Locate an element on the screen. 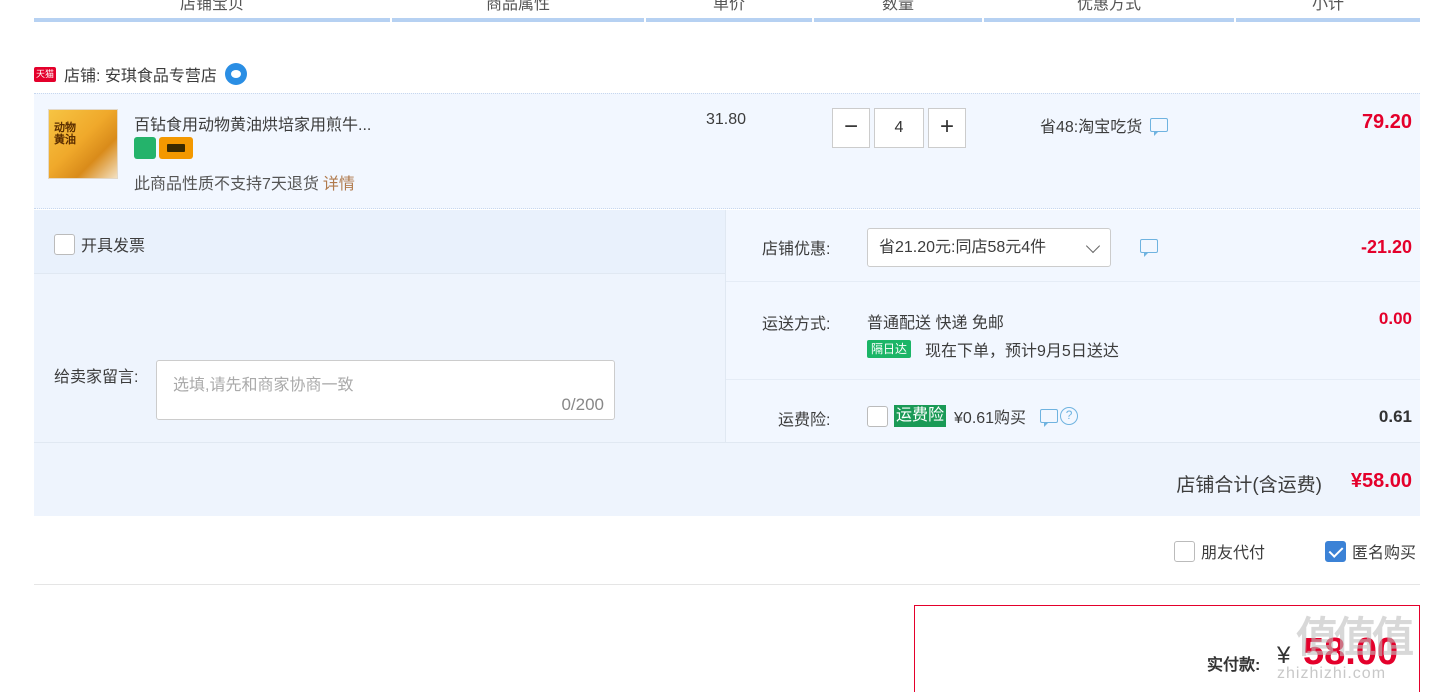 The width and height of the screenshot is (1437, 692). shop-total-label: 店铺合计(含运费) is located at coordinates (1249, 485).